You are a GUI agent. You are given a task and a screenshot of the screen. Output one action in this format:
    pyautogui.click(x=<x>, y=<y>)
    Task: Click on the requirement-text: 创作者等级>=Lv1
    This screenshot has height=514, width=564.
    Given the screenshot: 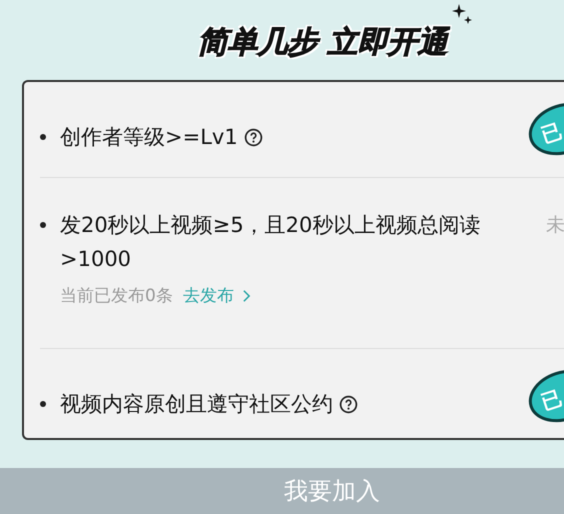 What is the action you would take?
    pyautogui.click(x=278, y=137)
    